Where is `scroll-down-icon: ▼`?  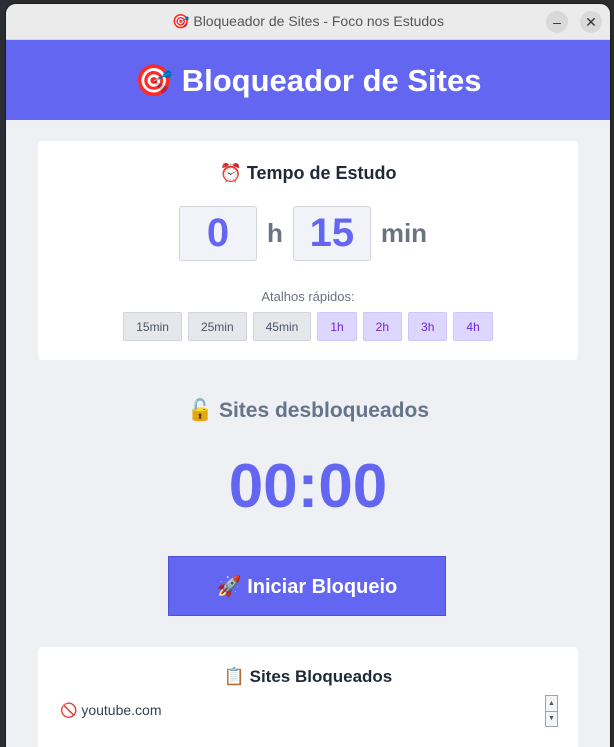
scroll-down-icon: ▼ is located at coordinates (551, 718).